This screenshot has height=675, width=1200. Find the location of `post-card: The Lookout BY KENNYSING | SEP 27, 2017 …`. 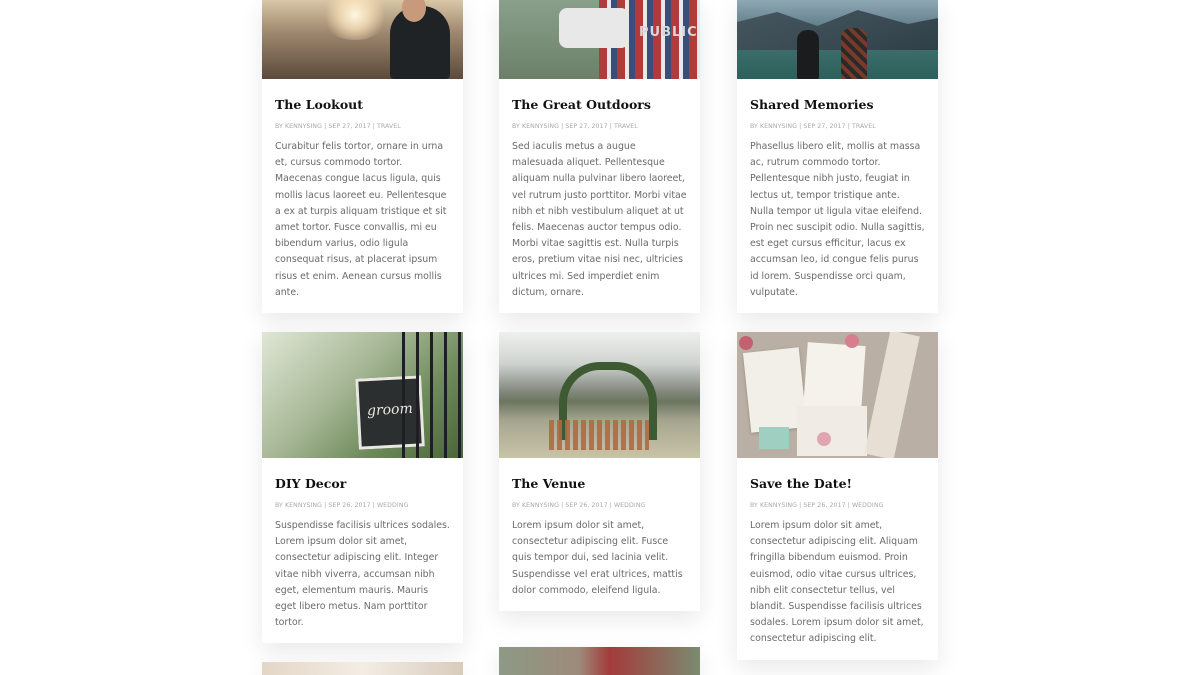

post-card: The Lookout BY KENNYSING | SEP 27, 2017 … is located at coordinates (362, 157).